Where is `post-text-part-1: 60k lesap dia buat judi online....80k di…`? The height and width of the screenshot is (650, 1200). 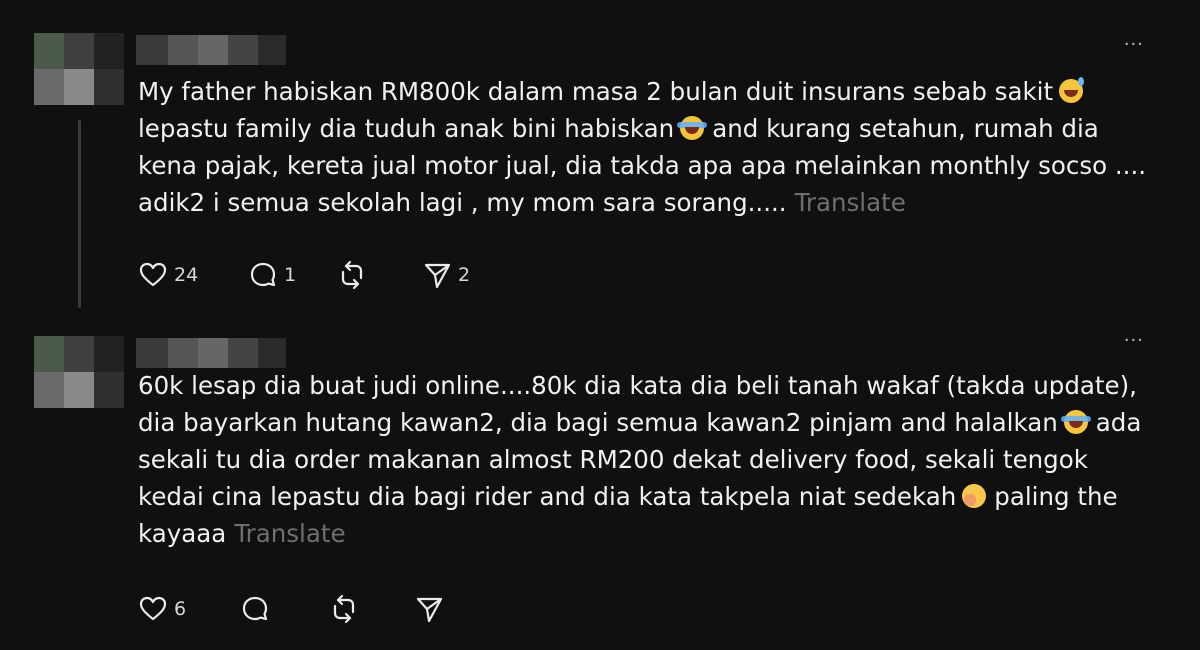 post-text-part-1: 60k lesap dia buat judi online....80k di… is located at coordinates (637, 404).